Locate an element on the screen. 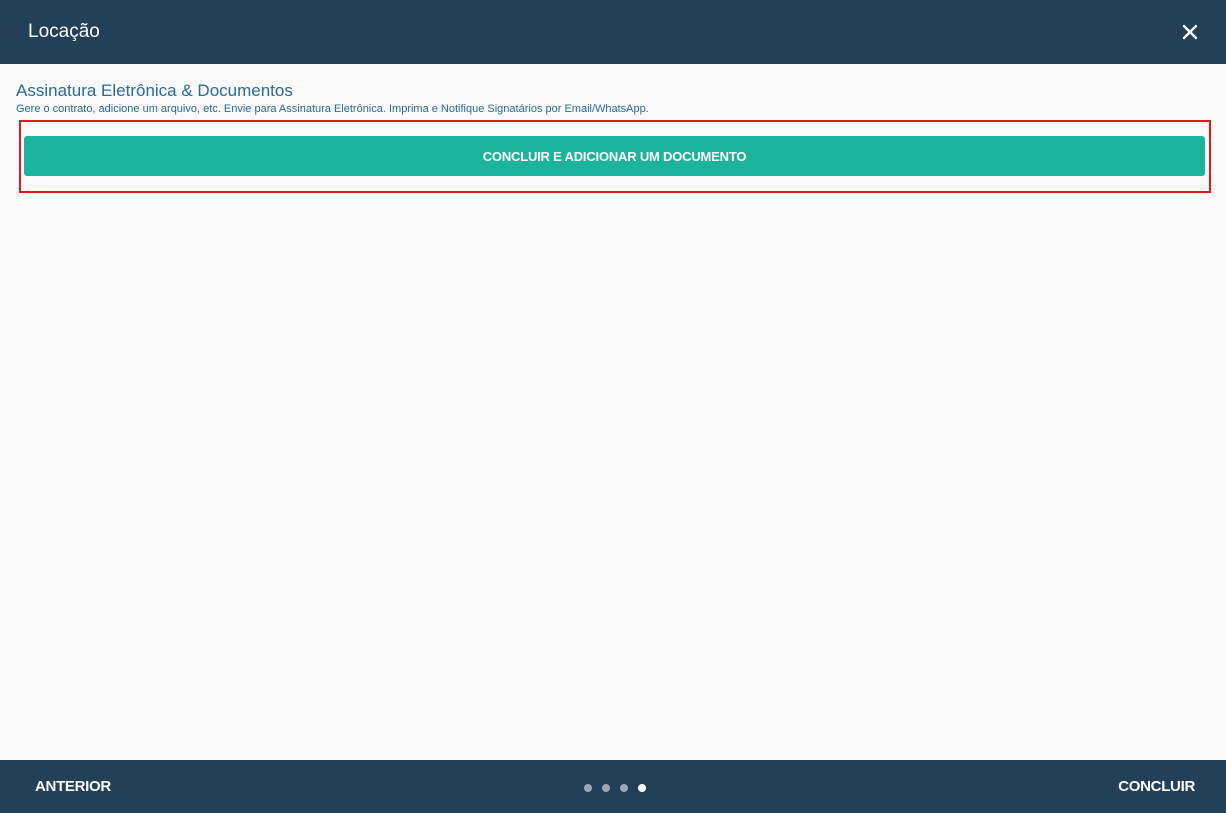 The height and width of the screenshot is (813, 1226). section-title: Assinatura Eletrônica & Documentos is located at coordinates (154, 90).